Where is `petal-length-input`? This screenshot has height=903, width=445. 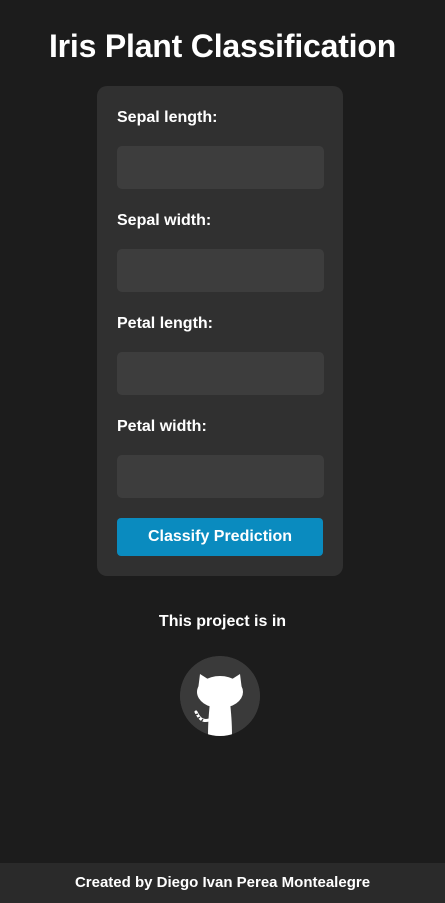 petal-length-input is located at coordinates (220, 373).